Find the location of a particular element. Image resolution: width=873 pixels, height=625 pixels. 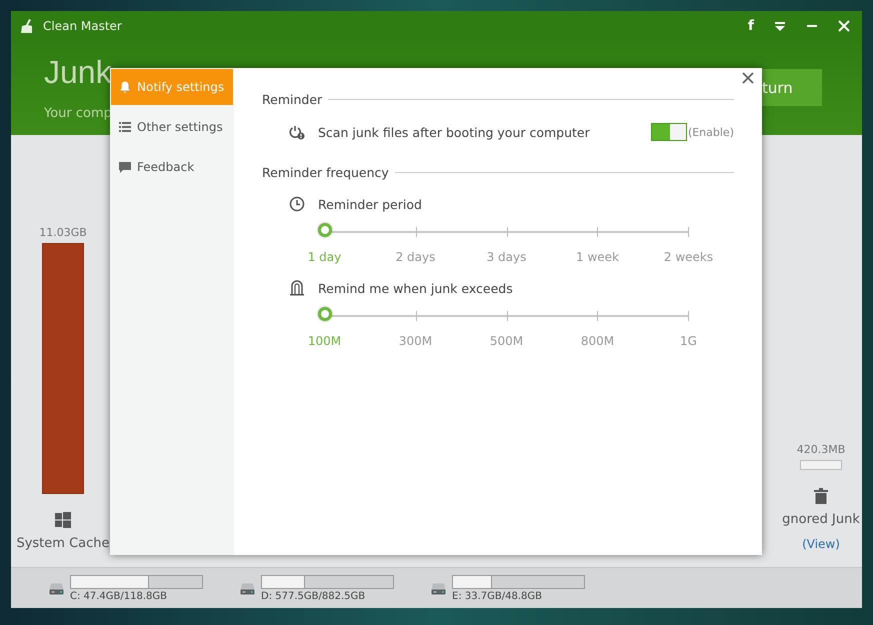

facebook-button: f is located at coordinates (751, 26).